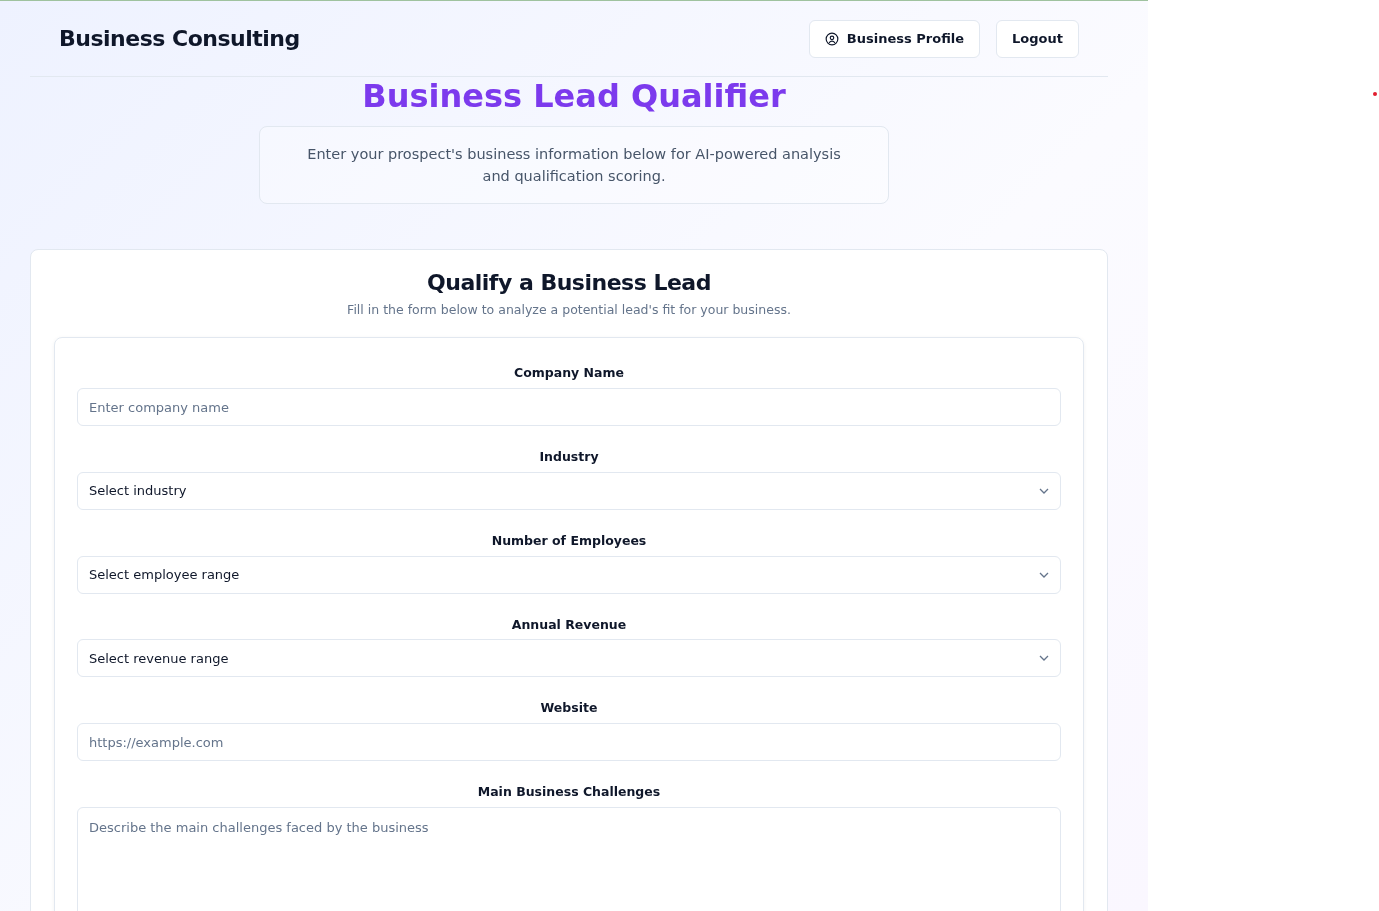 This screenshot has height=911, width=1379. What do you see at coordinates (831, 38) in the screenshot?
I see `user-circle-icon` at bounding box center [831, 38].